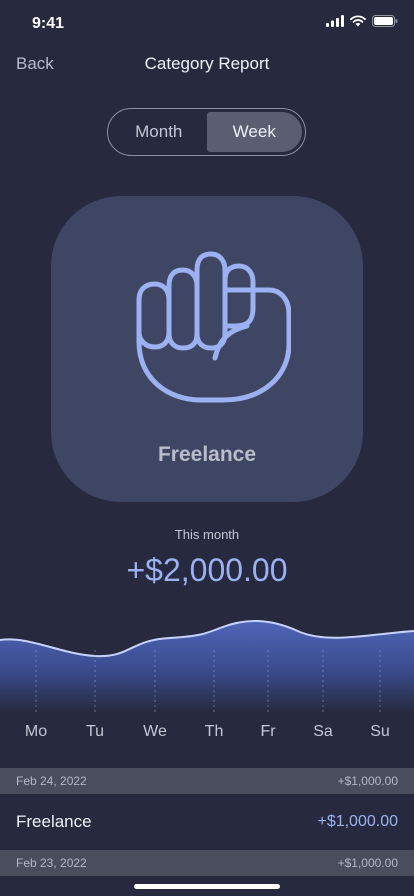  What do you see at coordinates (213, 327) in the screenshot?
I see `fist-icon` at bounding box center [213, 327].